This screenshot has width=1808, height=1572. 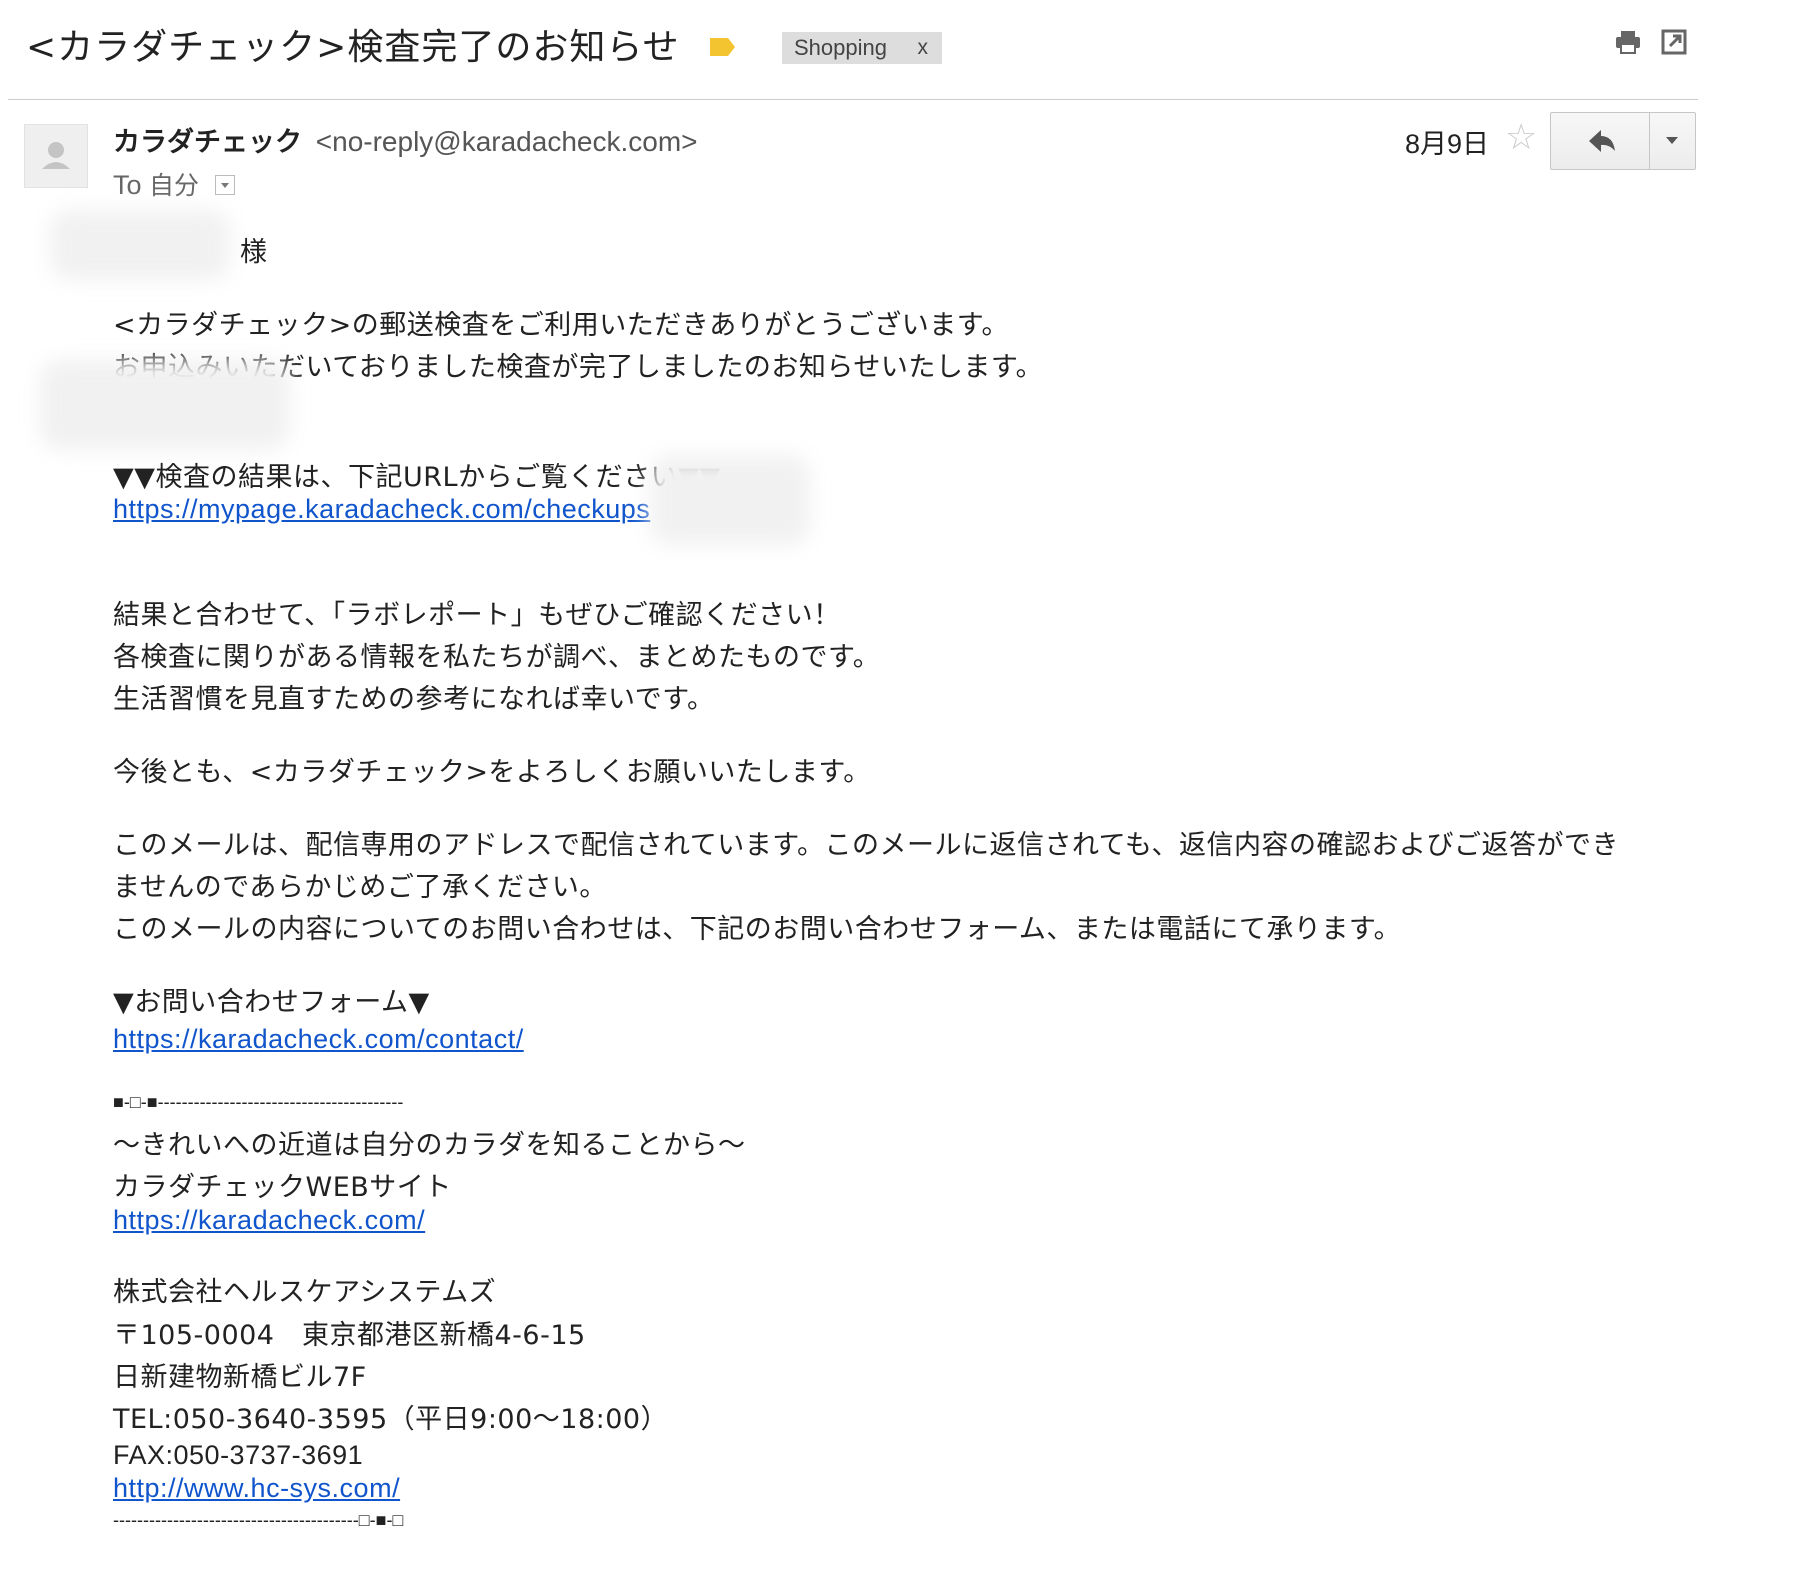 I want to click on print-icon, so click(x=1628, y=42).